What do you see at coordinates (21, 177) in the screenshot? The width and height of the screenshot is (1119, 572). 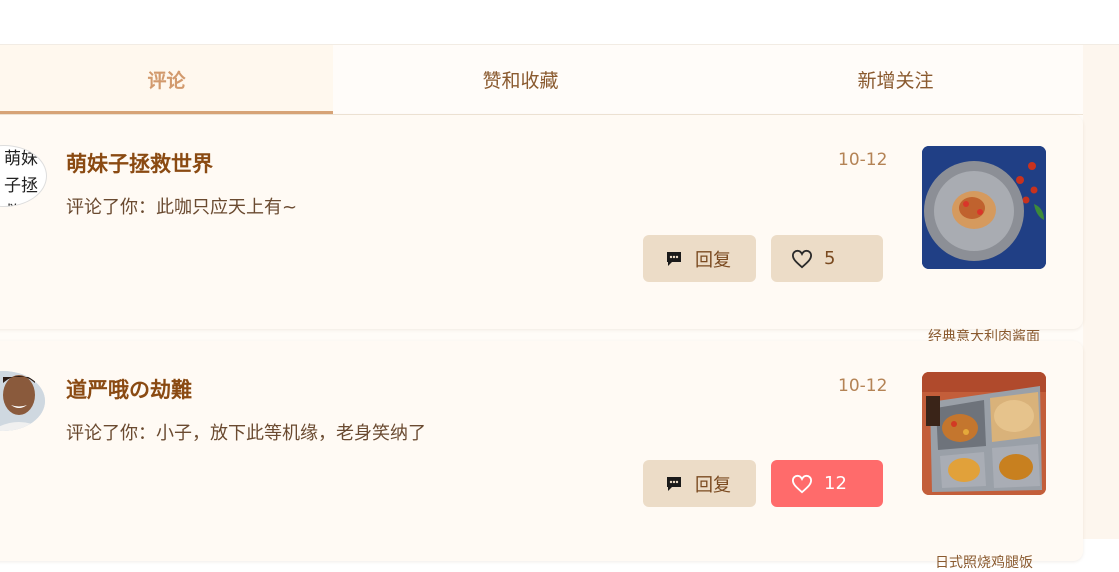 I see `avatar-alt-text: 萌妹子拯救世界` at bounding box center [21, 177].